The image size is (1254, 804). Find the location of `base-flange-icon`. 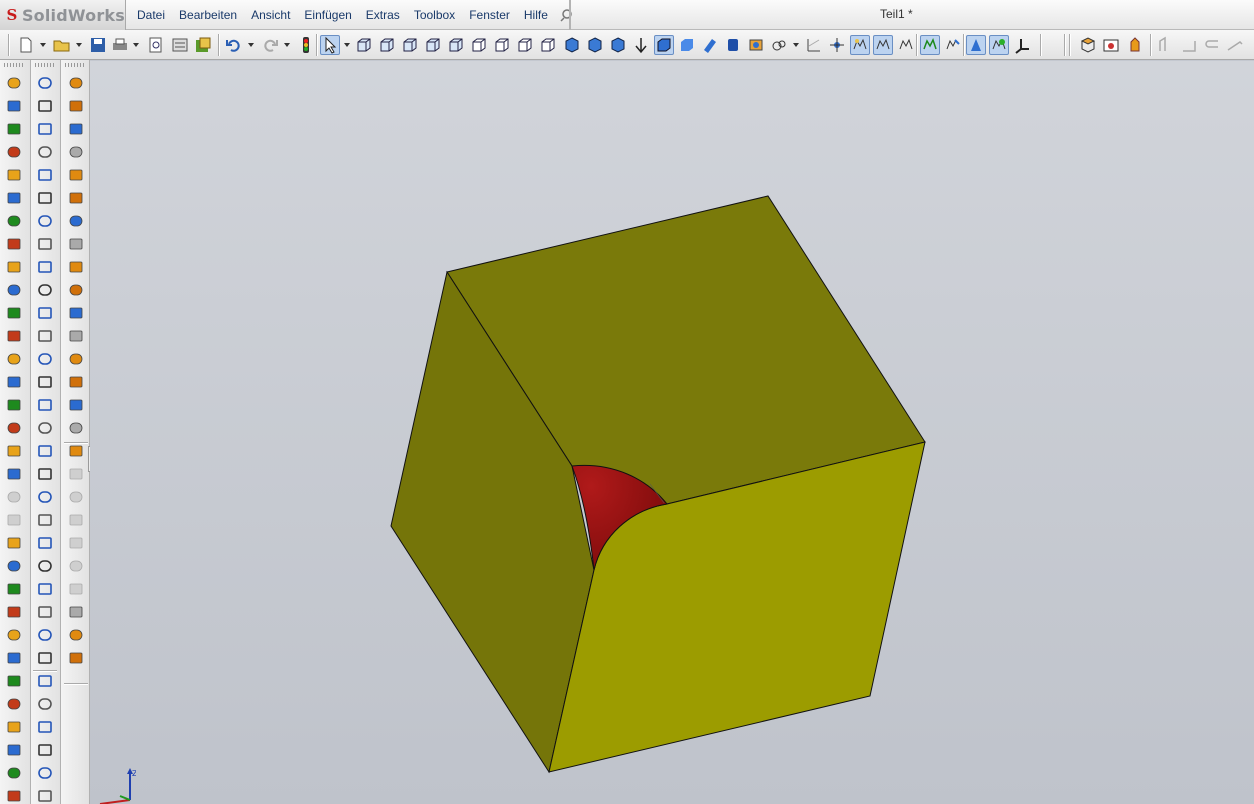

base-flange-icon is located at coordinates (1189, 45).